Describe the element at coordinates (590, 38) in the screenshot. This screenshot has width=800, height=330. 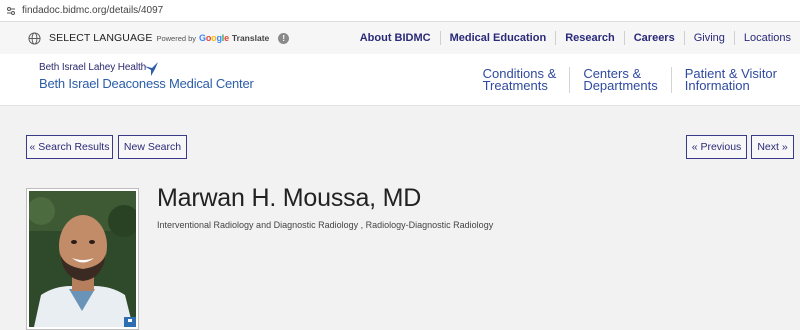
I see `link-research: Research` at that location.